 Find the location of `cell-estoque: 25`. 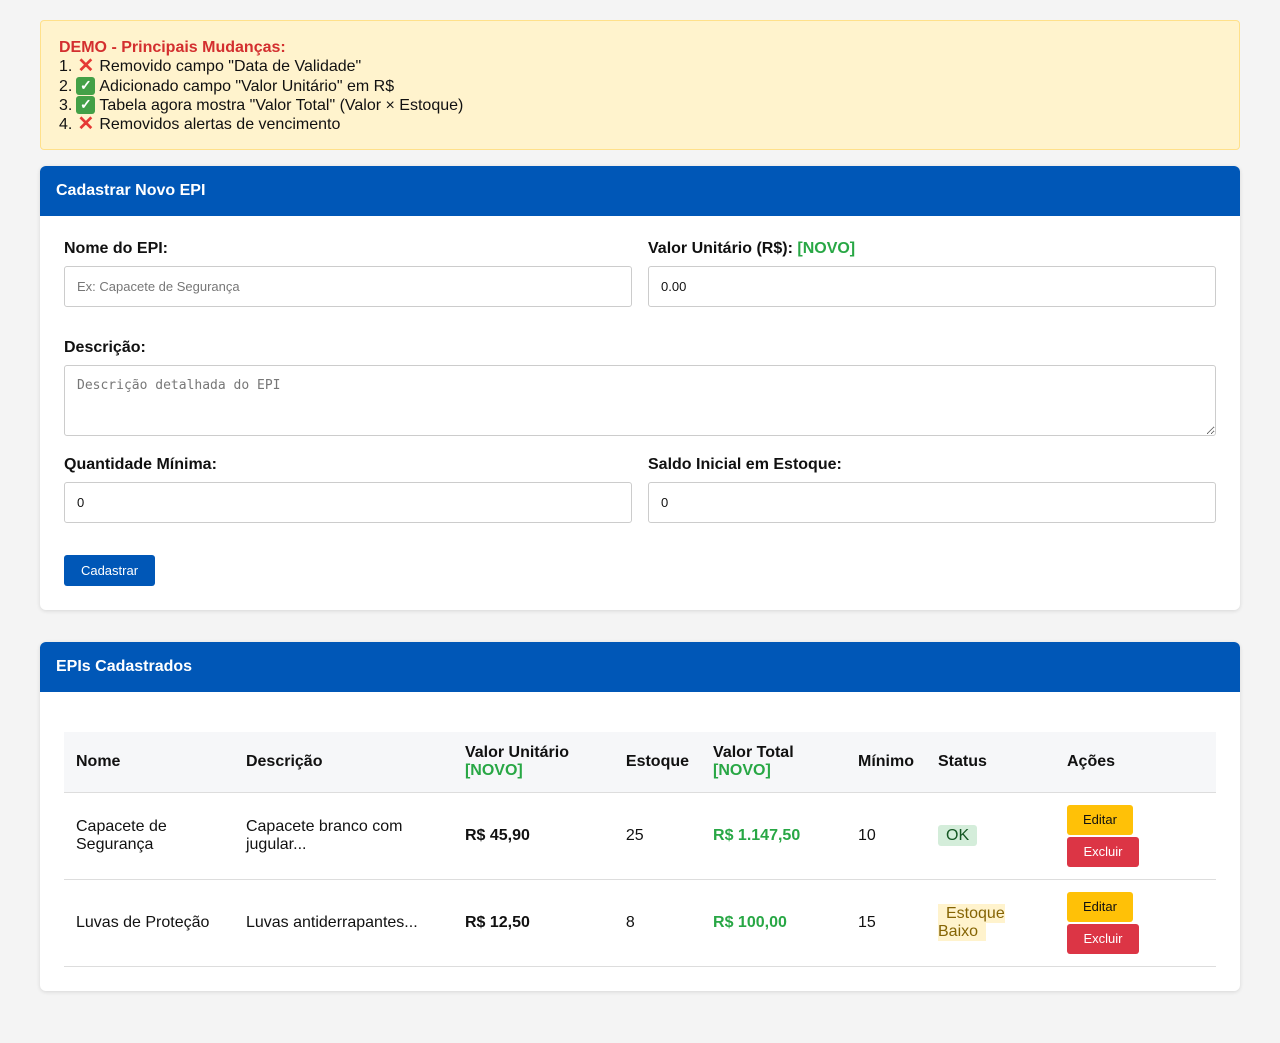

cell-estoque: 25 is located at coordinates (657, 836).